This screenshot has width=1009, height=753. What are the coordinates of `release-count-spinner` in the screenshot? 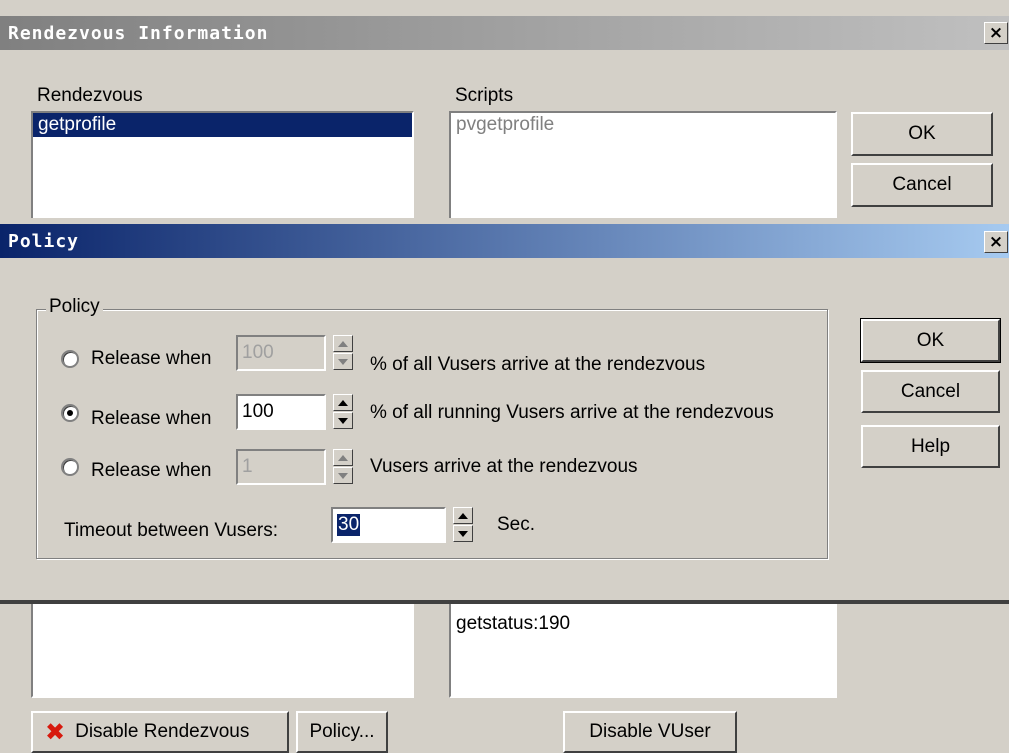 It's located at (343, 467).